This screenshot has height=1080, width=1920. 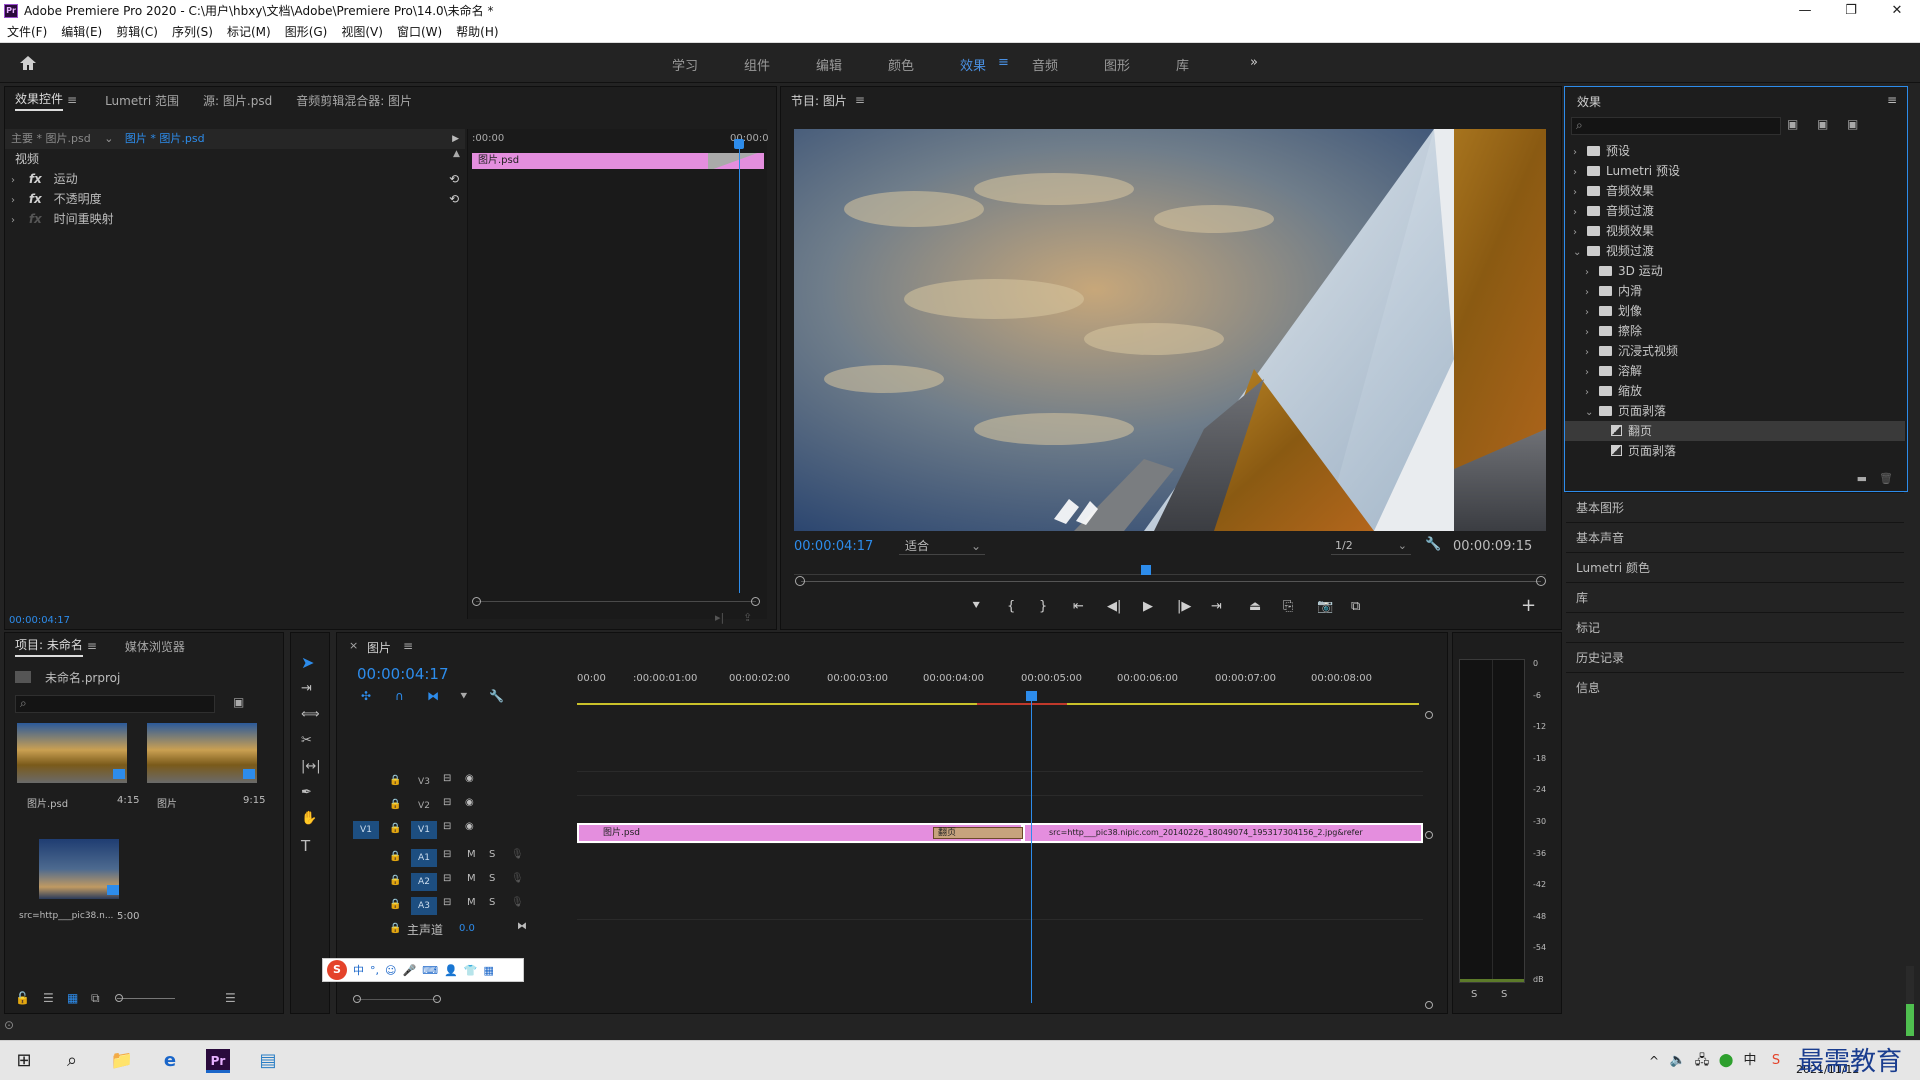 What do you see at coordinates (1735, 191) in the screenshot?
I see `effects-tree-item: › 音频效果` at bounding box center [1735, 191].